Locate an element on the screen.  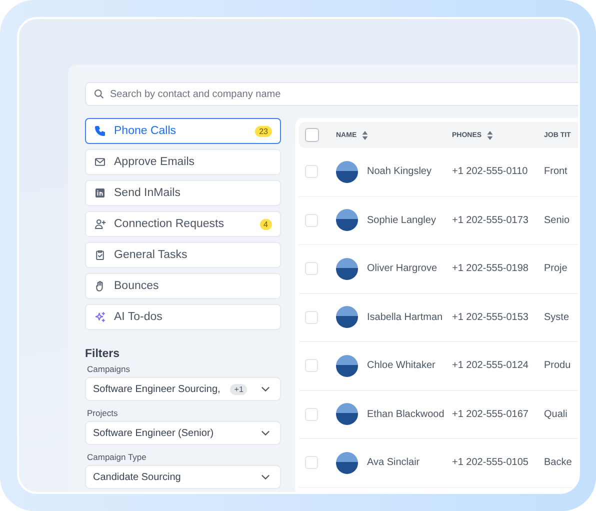
count-badge: 4 is located at coordinates (266, 224).